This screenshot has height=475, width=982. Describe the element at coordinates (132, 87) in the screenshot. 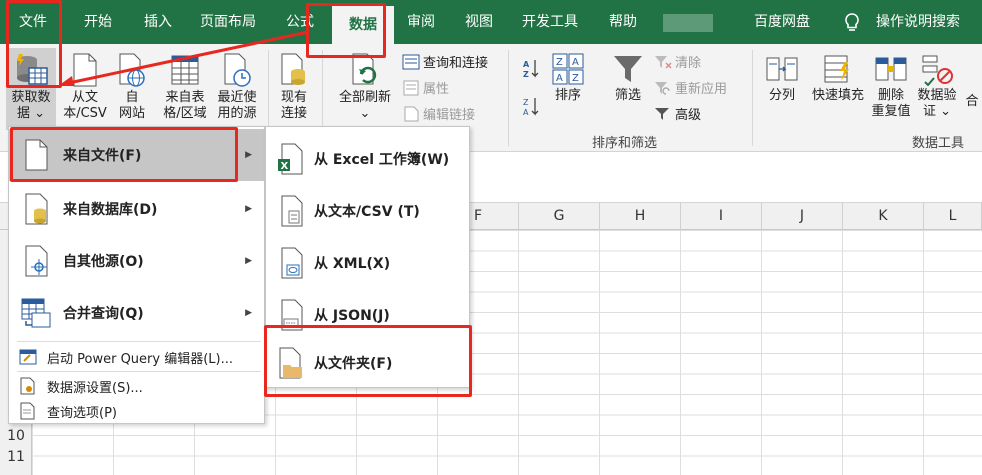

I see `from-web-button: 自 网站` at that location.